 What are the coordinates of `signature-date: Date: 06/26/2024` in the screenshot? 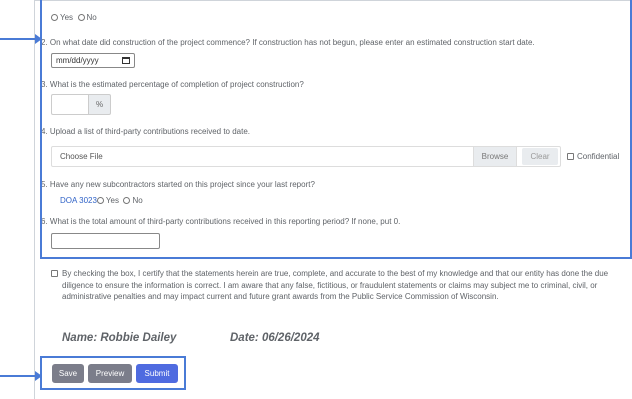 It's located at (275, 338).